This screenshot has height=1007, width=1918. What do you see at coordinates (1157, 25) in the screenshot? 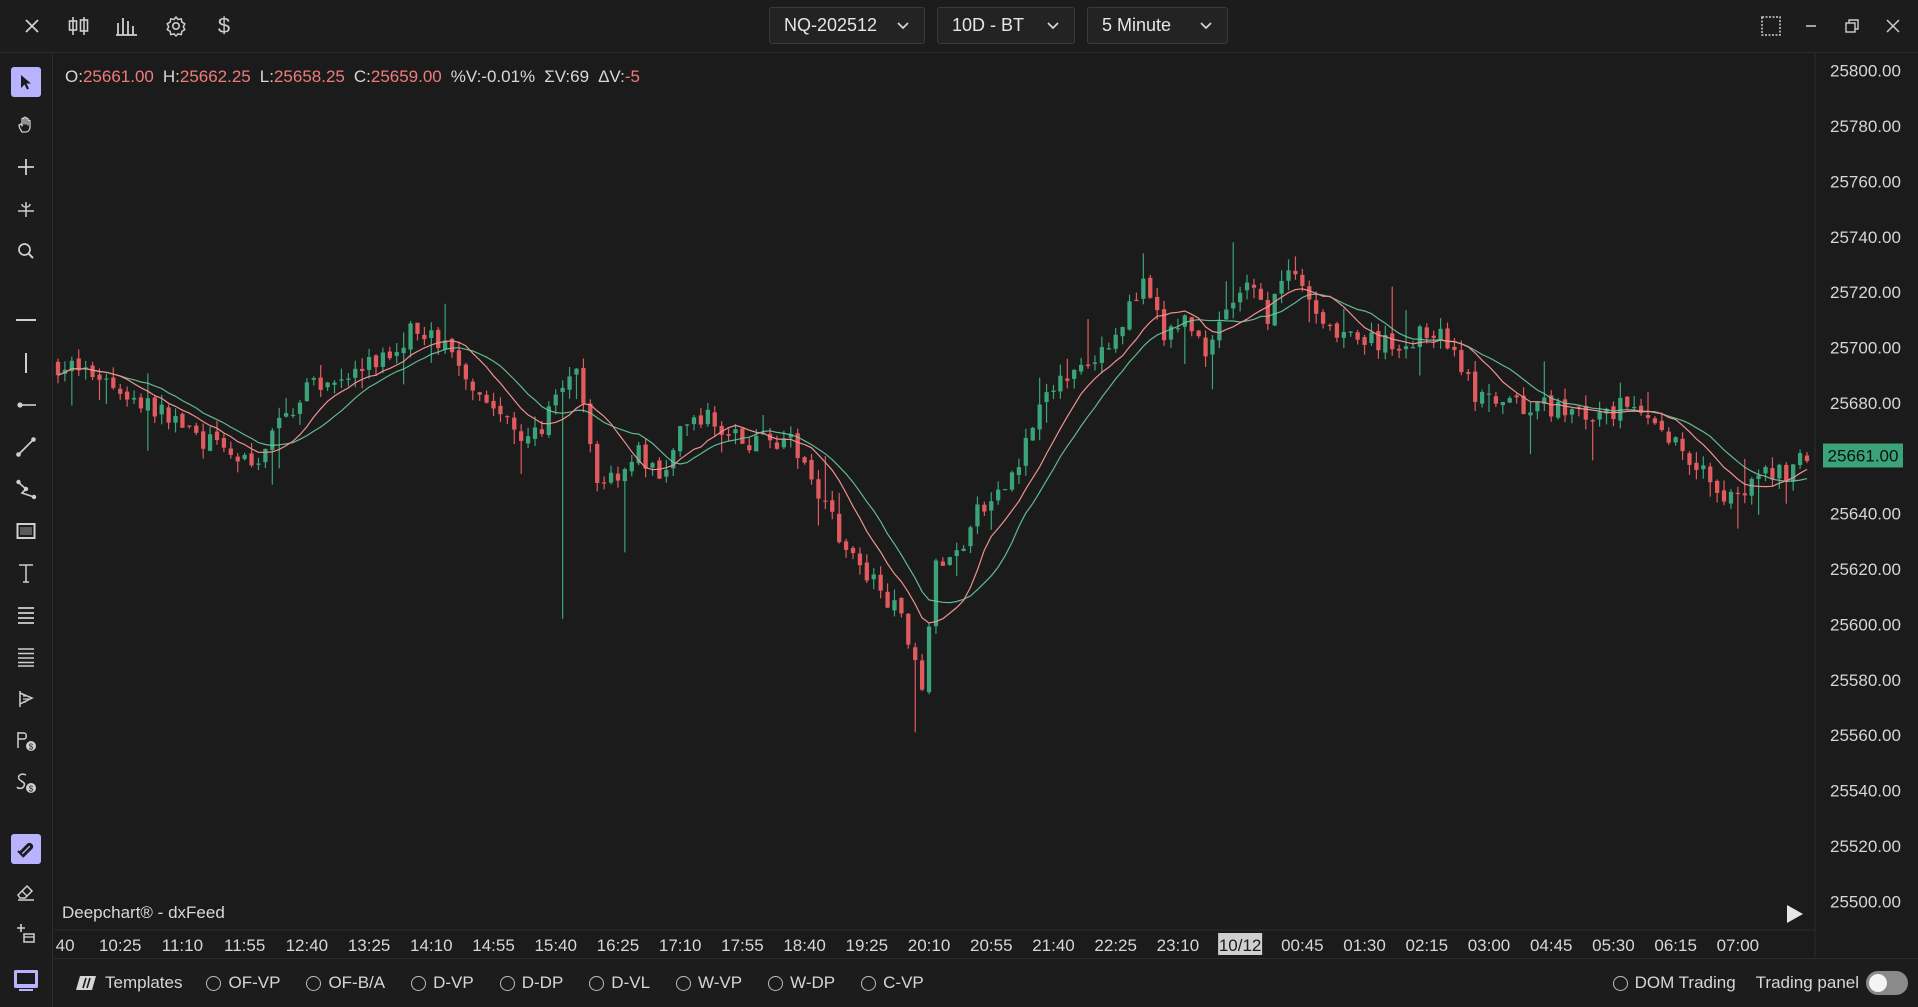
I see `interval-dropdown: 5 Minute` at bounding box center [1157, 25].